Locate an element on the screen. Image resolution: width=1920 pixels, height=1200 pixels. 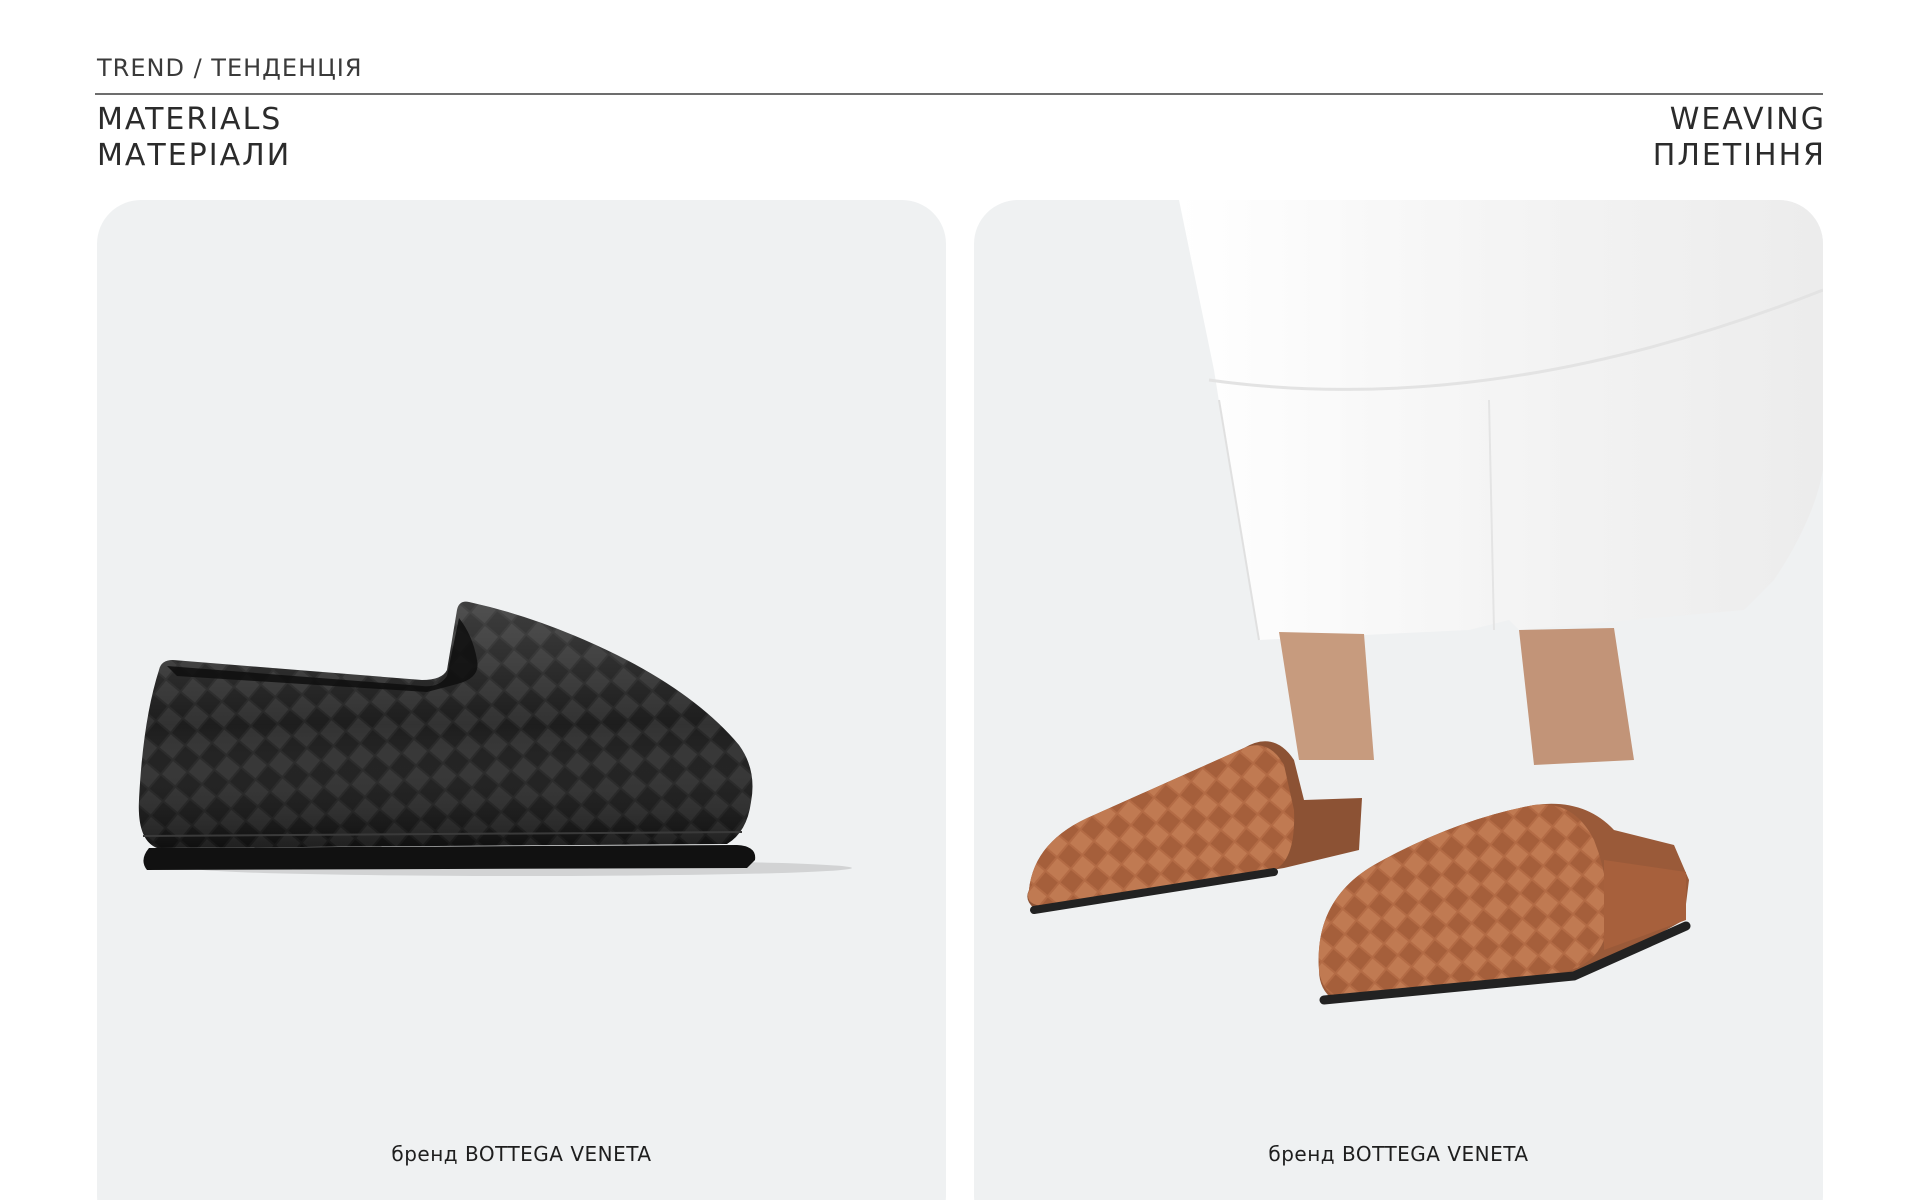
woven-loafer-image is located at coordinates (495, 738).